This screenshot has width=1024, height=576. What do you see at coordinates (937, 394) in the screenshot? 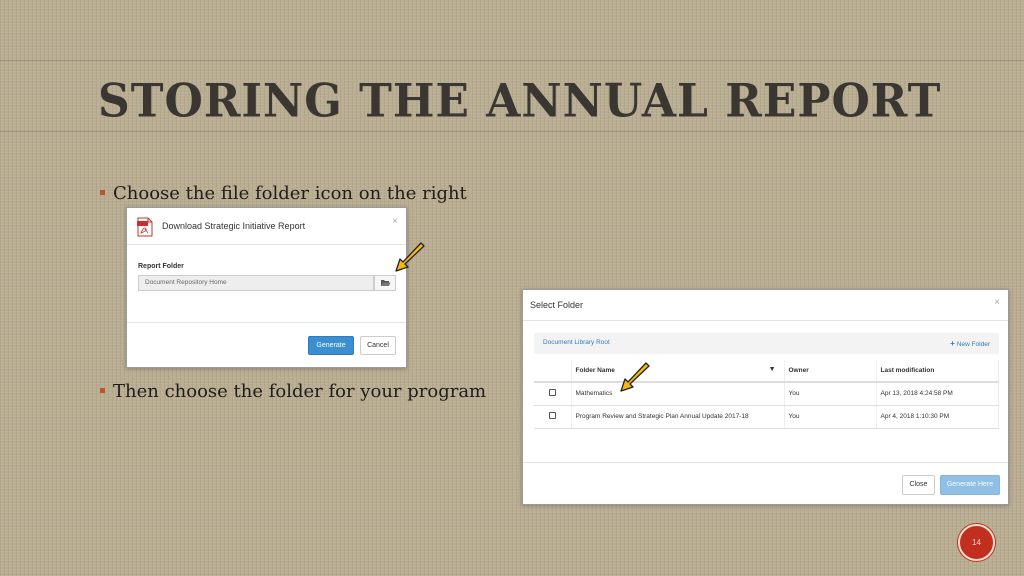
I see `modified-cell: Apr 13, 2018 4:24:58 PM` at bounding box center [937, 394].